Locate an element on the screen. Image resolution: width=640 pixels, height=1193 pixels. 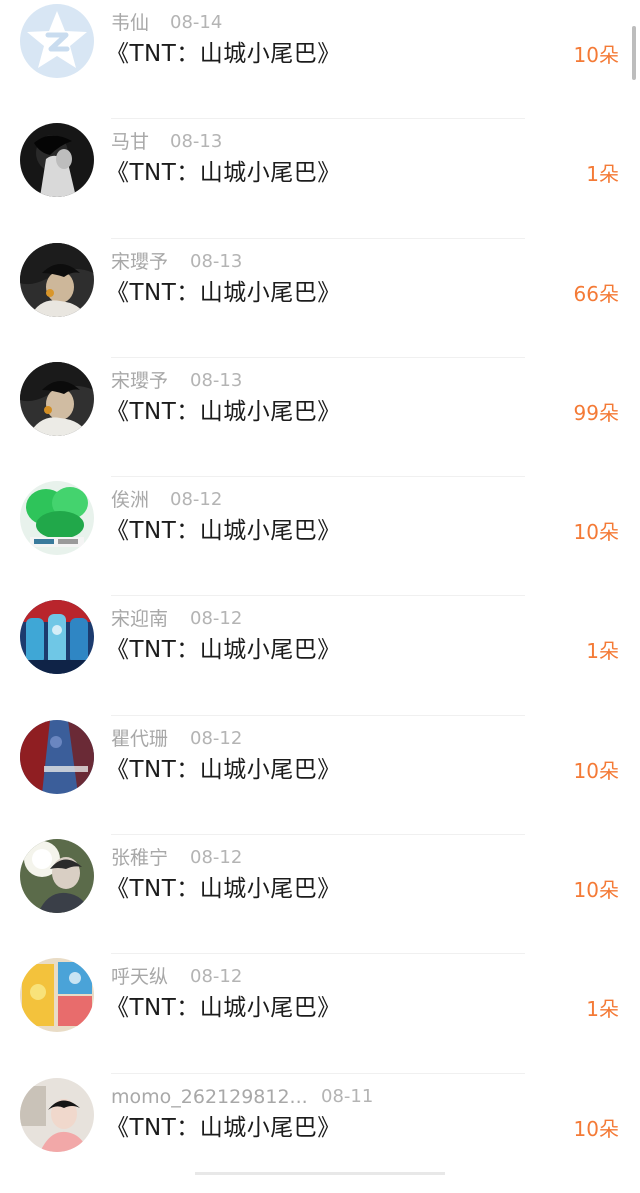
list-item: 瞿代珊 08-12 《TNT：山城小尾巴》 10朵 is located at coordinates (320, 776).